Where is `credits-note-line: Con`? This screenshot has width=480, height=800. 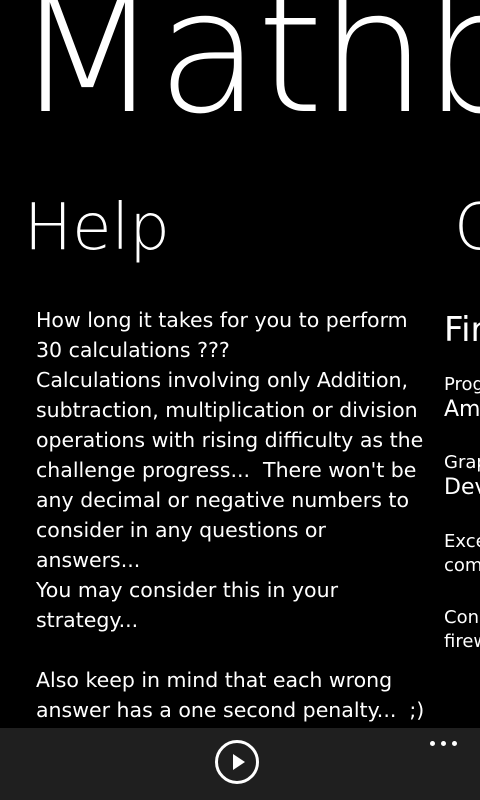 credits-note-line: Con is located at coordinates (461, 617).